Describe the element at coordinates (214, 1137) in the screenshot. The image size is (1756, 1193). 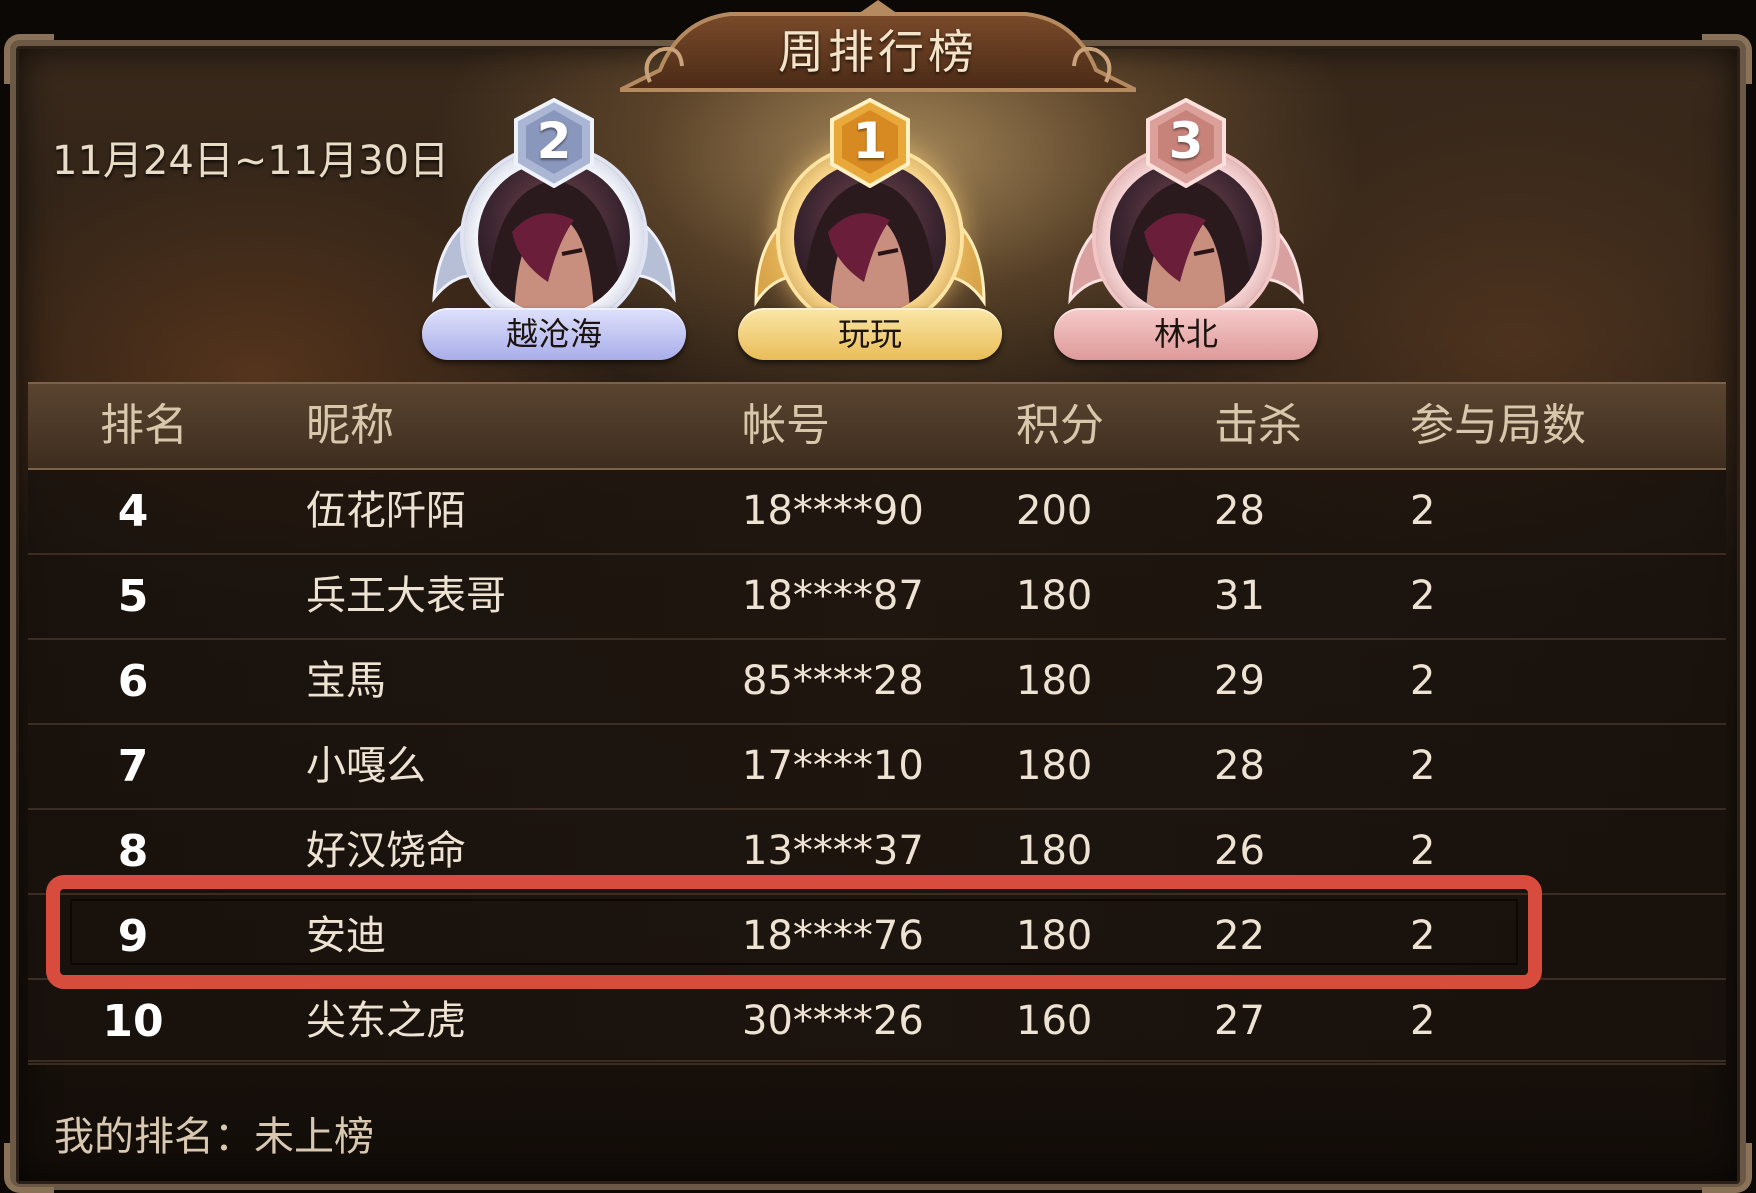
I see `my-rank-status: 我的排名：未上榜` at that location.